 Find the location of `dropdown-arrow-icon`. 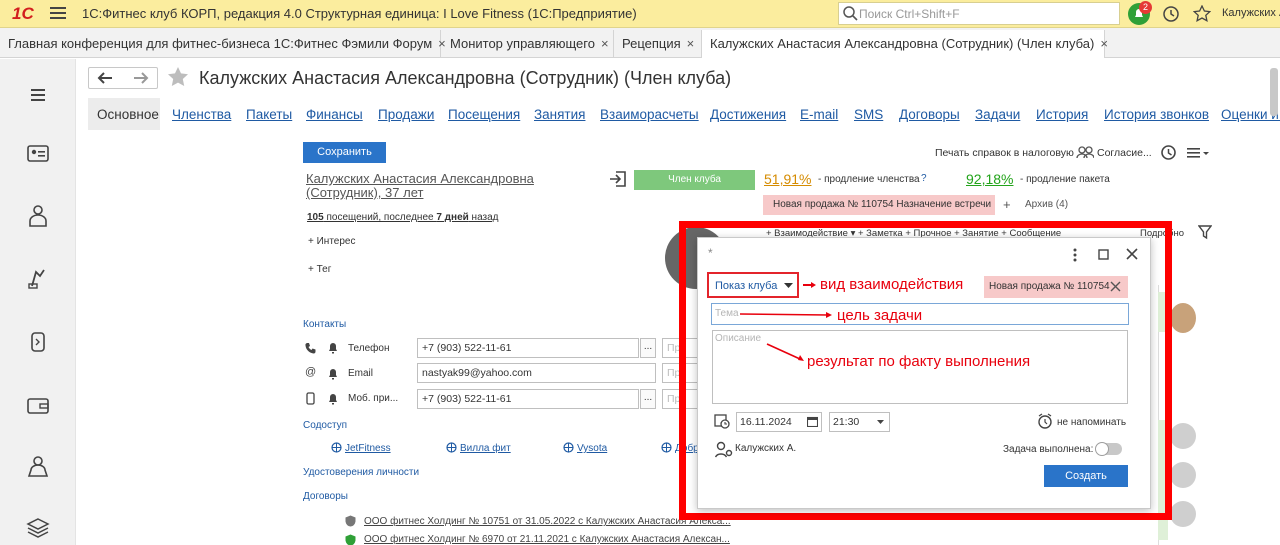

dropdown-arrow-icon is located at coordinates (880, 422).